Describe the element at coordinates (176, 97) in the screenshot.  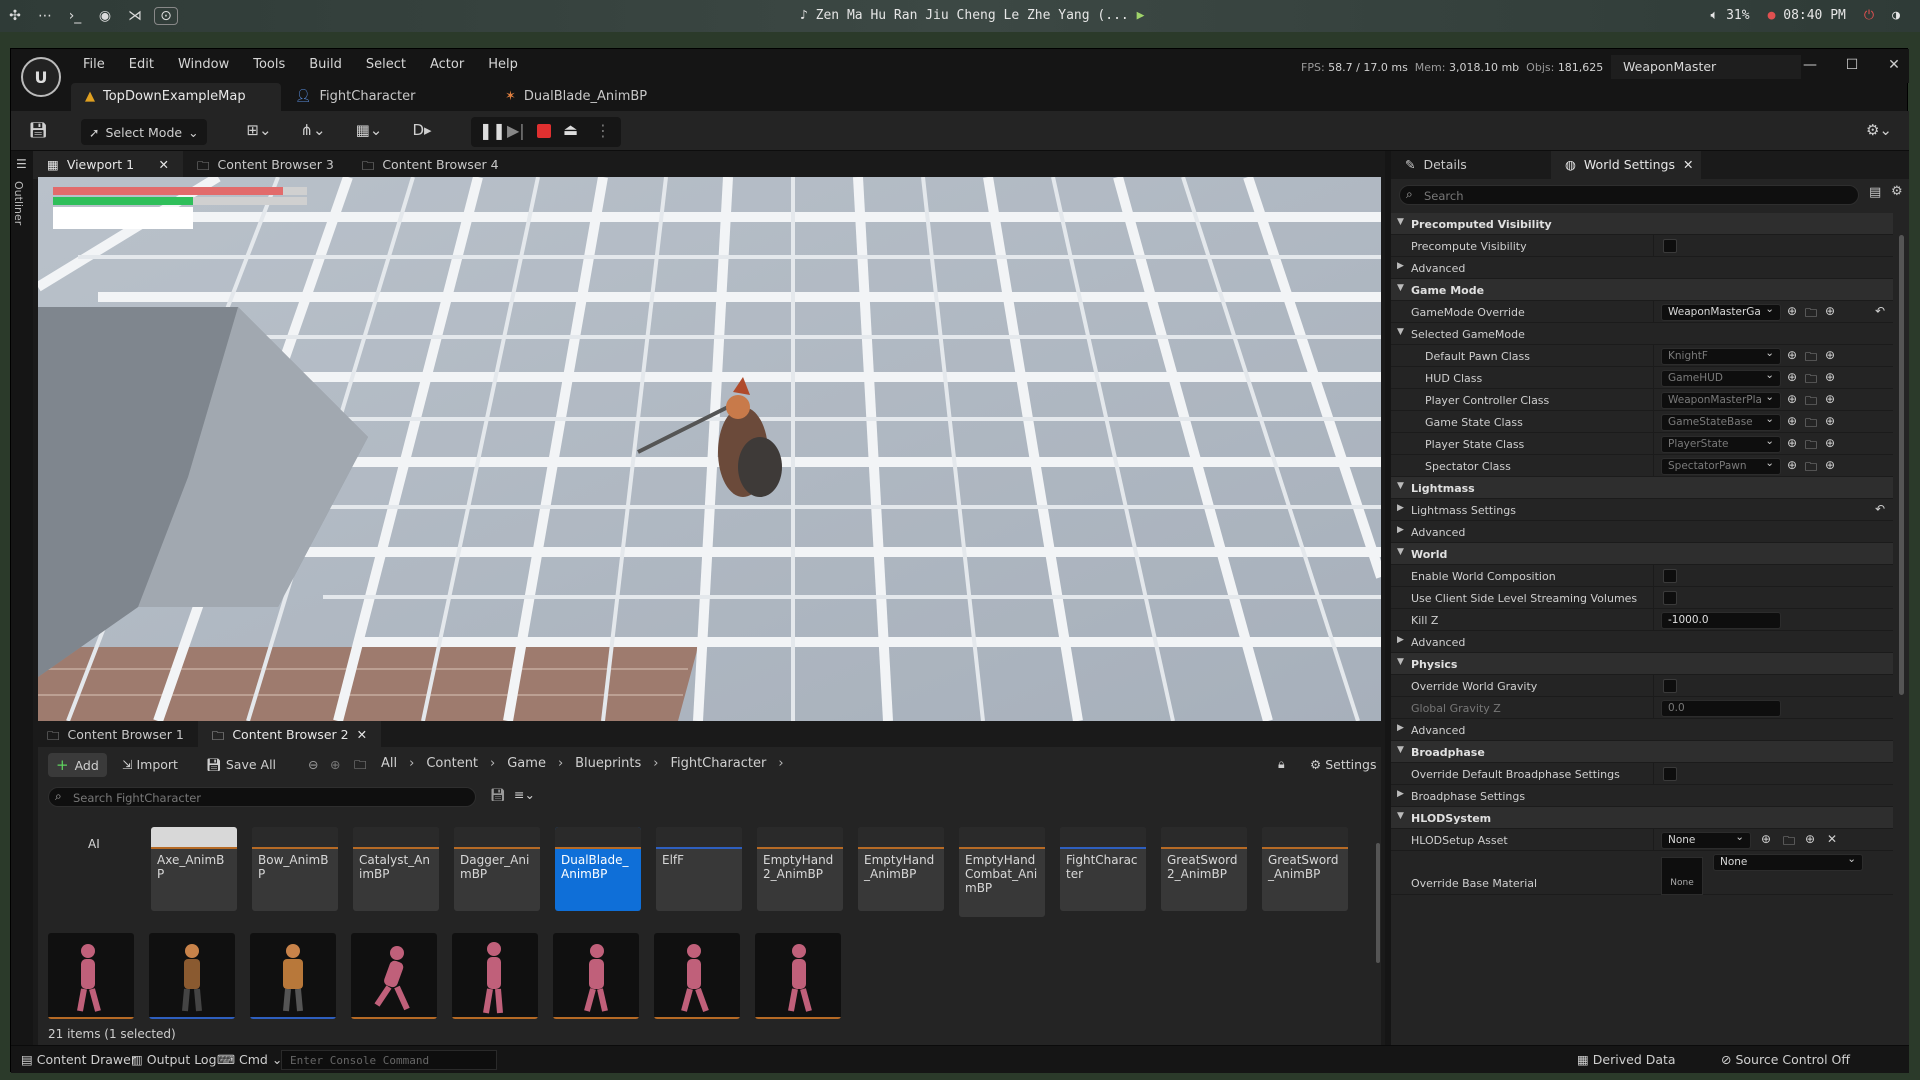
I see `doc-tab-map: ▲ TopDownExampleMap` at that location.